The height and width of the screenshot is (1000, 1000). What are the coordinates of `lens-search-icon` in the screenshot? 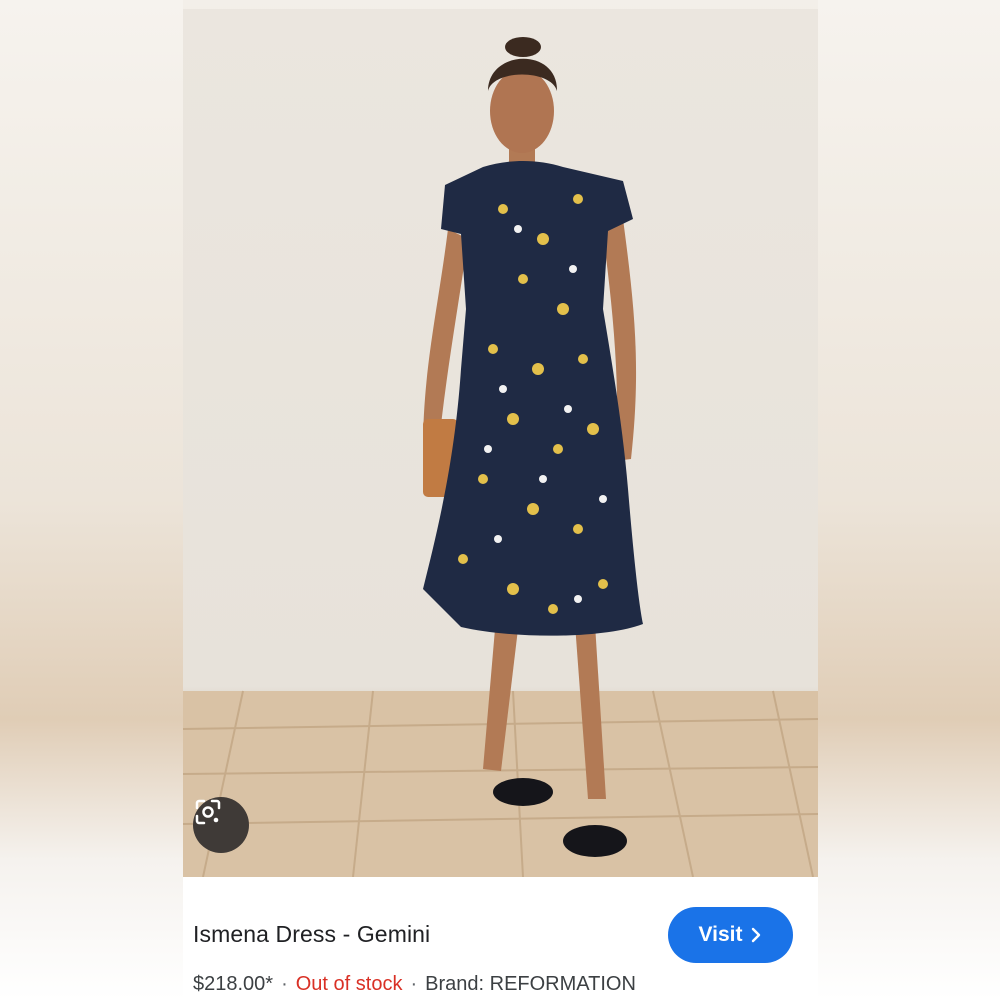 It's located at (208, 812).